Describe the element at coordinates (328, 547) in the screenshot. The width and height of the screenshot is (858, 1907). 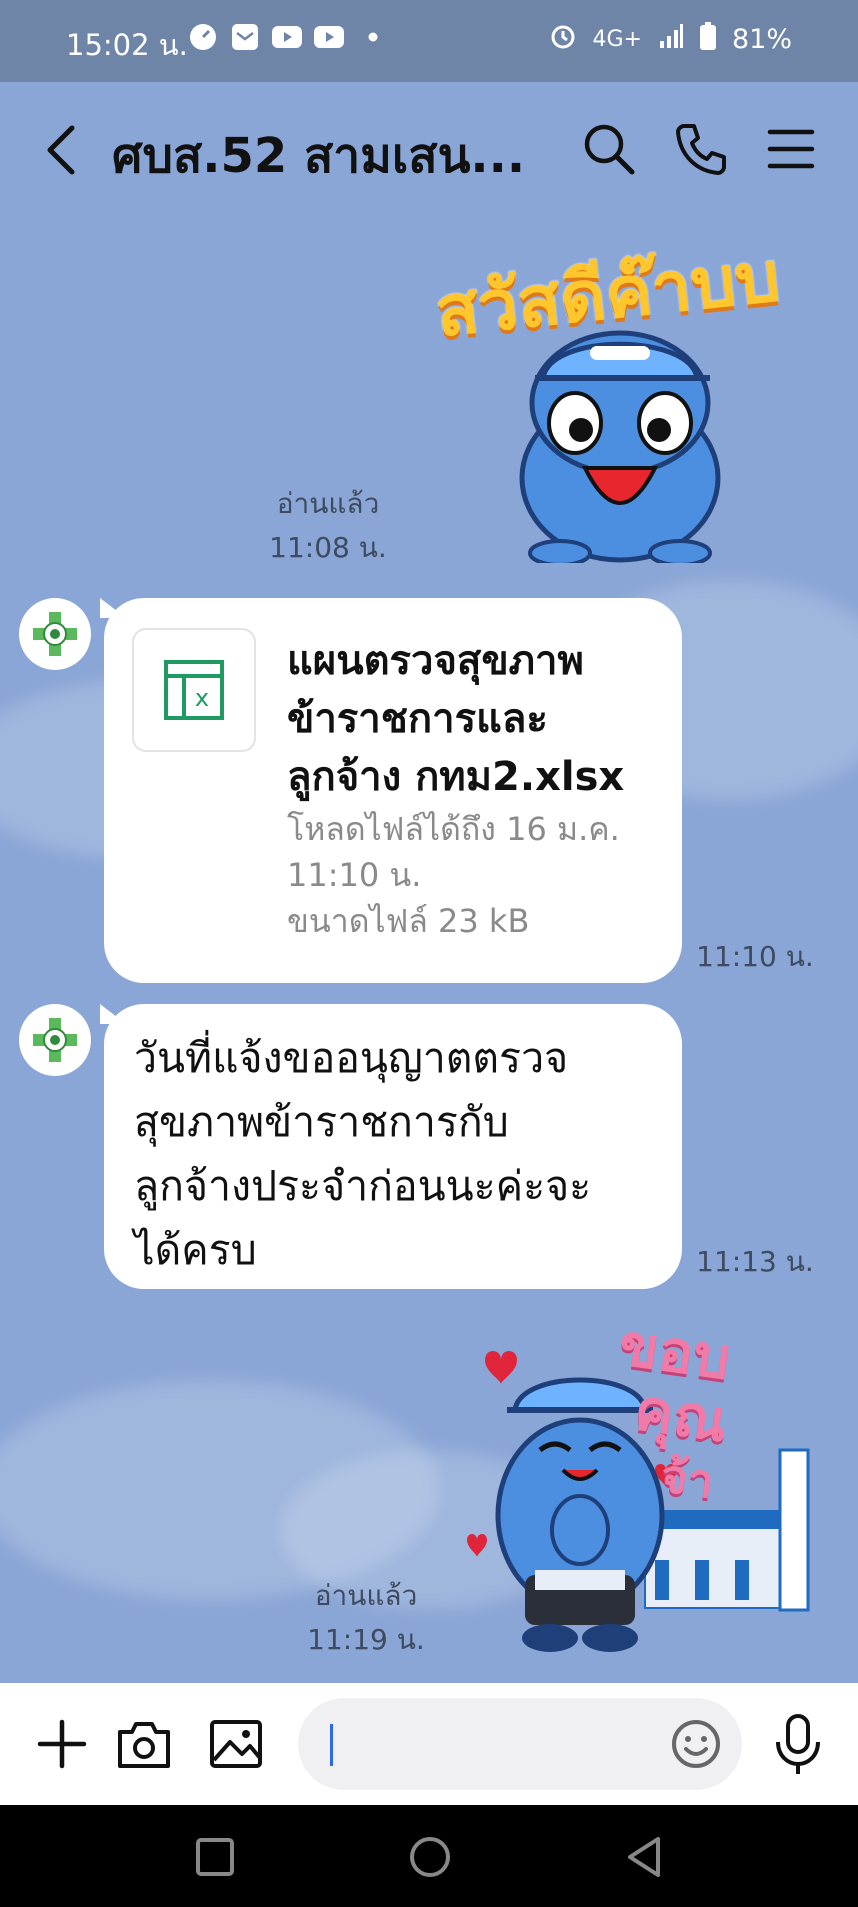
I see `message-time: 11:08 น.` at that location.